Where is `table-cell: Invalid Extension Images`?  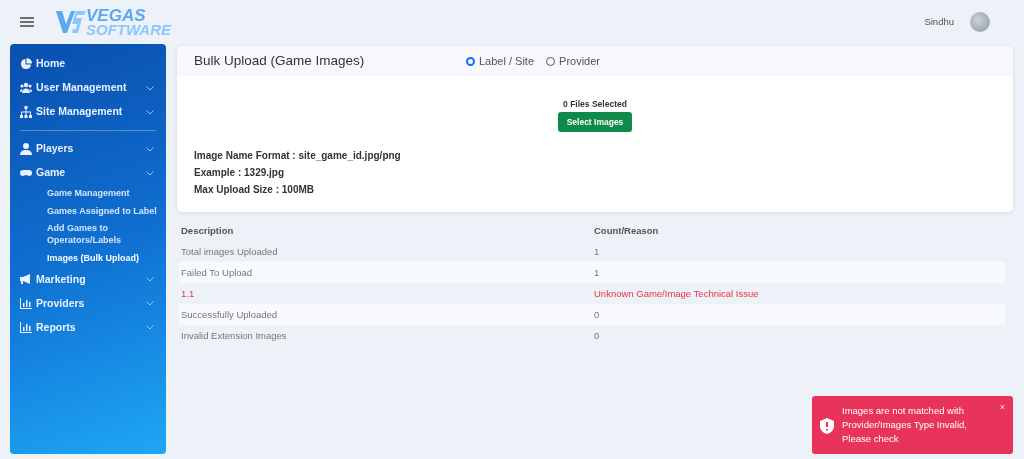 table-cell: Invalid Extension Images is located at coordinates (385, 336).